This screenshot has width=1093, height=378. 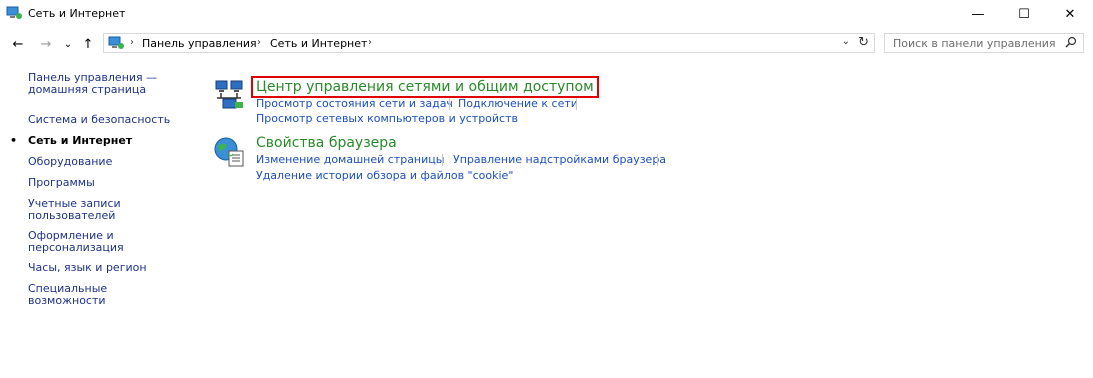 What do you see at coordinates (108, 183) in the screenshot?
I see `sidebar-item-programs: Программы` at bounding box center [108, 183].